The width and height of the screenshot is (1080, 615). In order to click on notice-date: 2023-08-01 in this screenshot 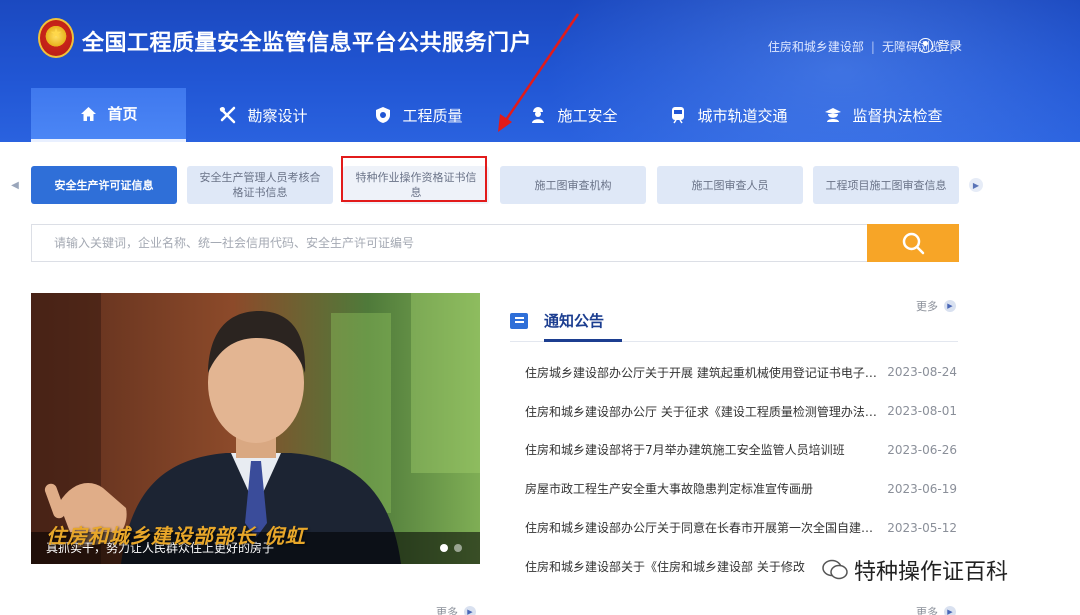, I will do `click(922, 411)`.